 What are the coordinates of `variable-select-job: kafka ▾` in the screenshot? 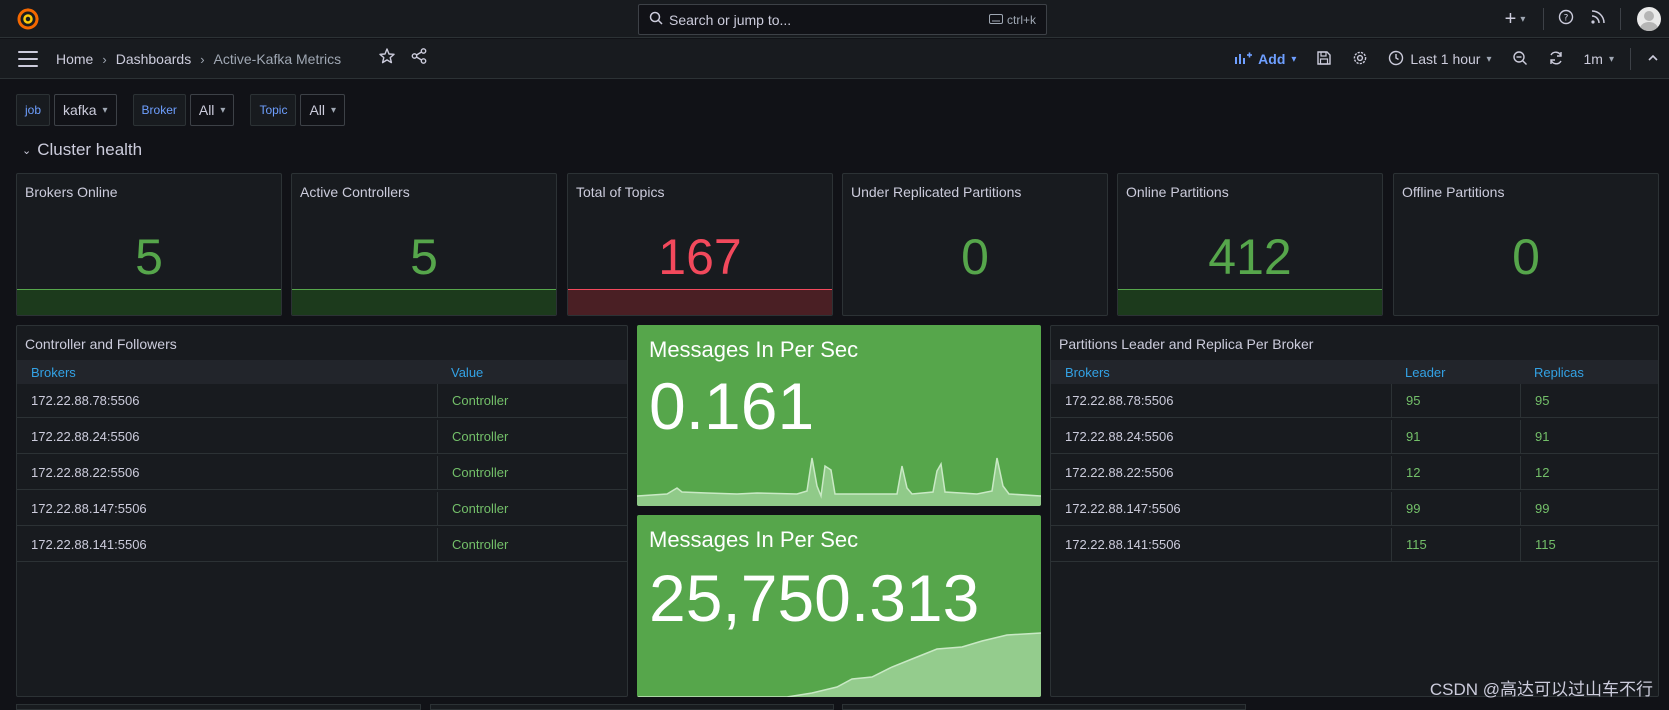 It's located at (85, 110).